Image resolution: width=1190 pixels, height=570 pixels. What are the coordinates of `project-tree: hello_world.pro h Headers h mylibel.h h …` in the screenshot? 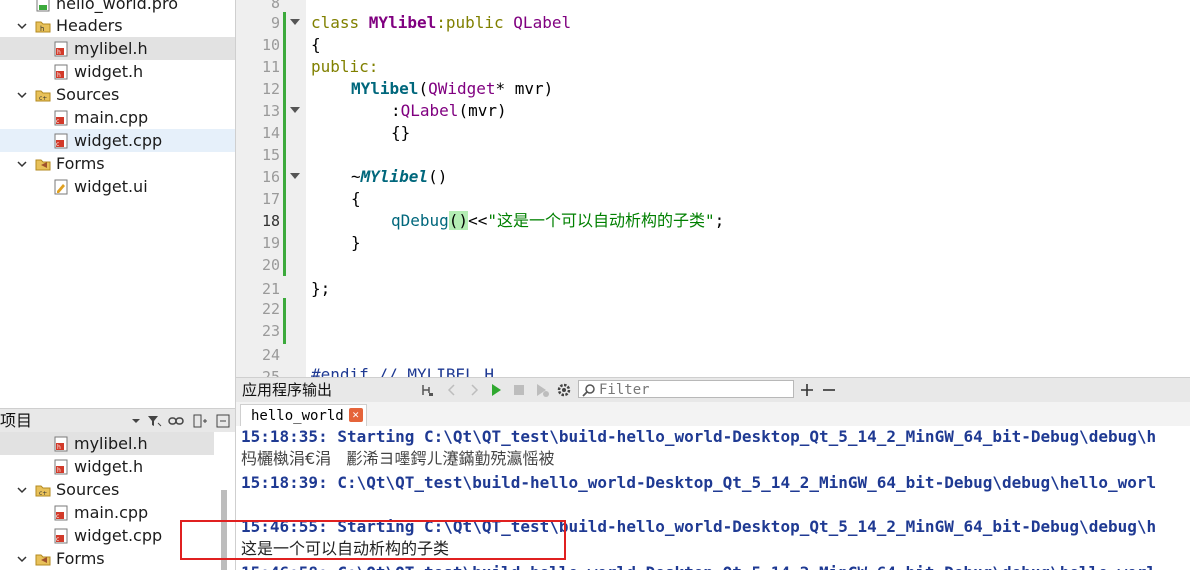 It's located at (117, 202).